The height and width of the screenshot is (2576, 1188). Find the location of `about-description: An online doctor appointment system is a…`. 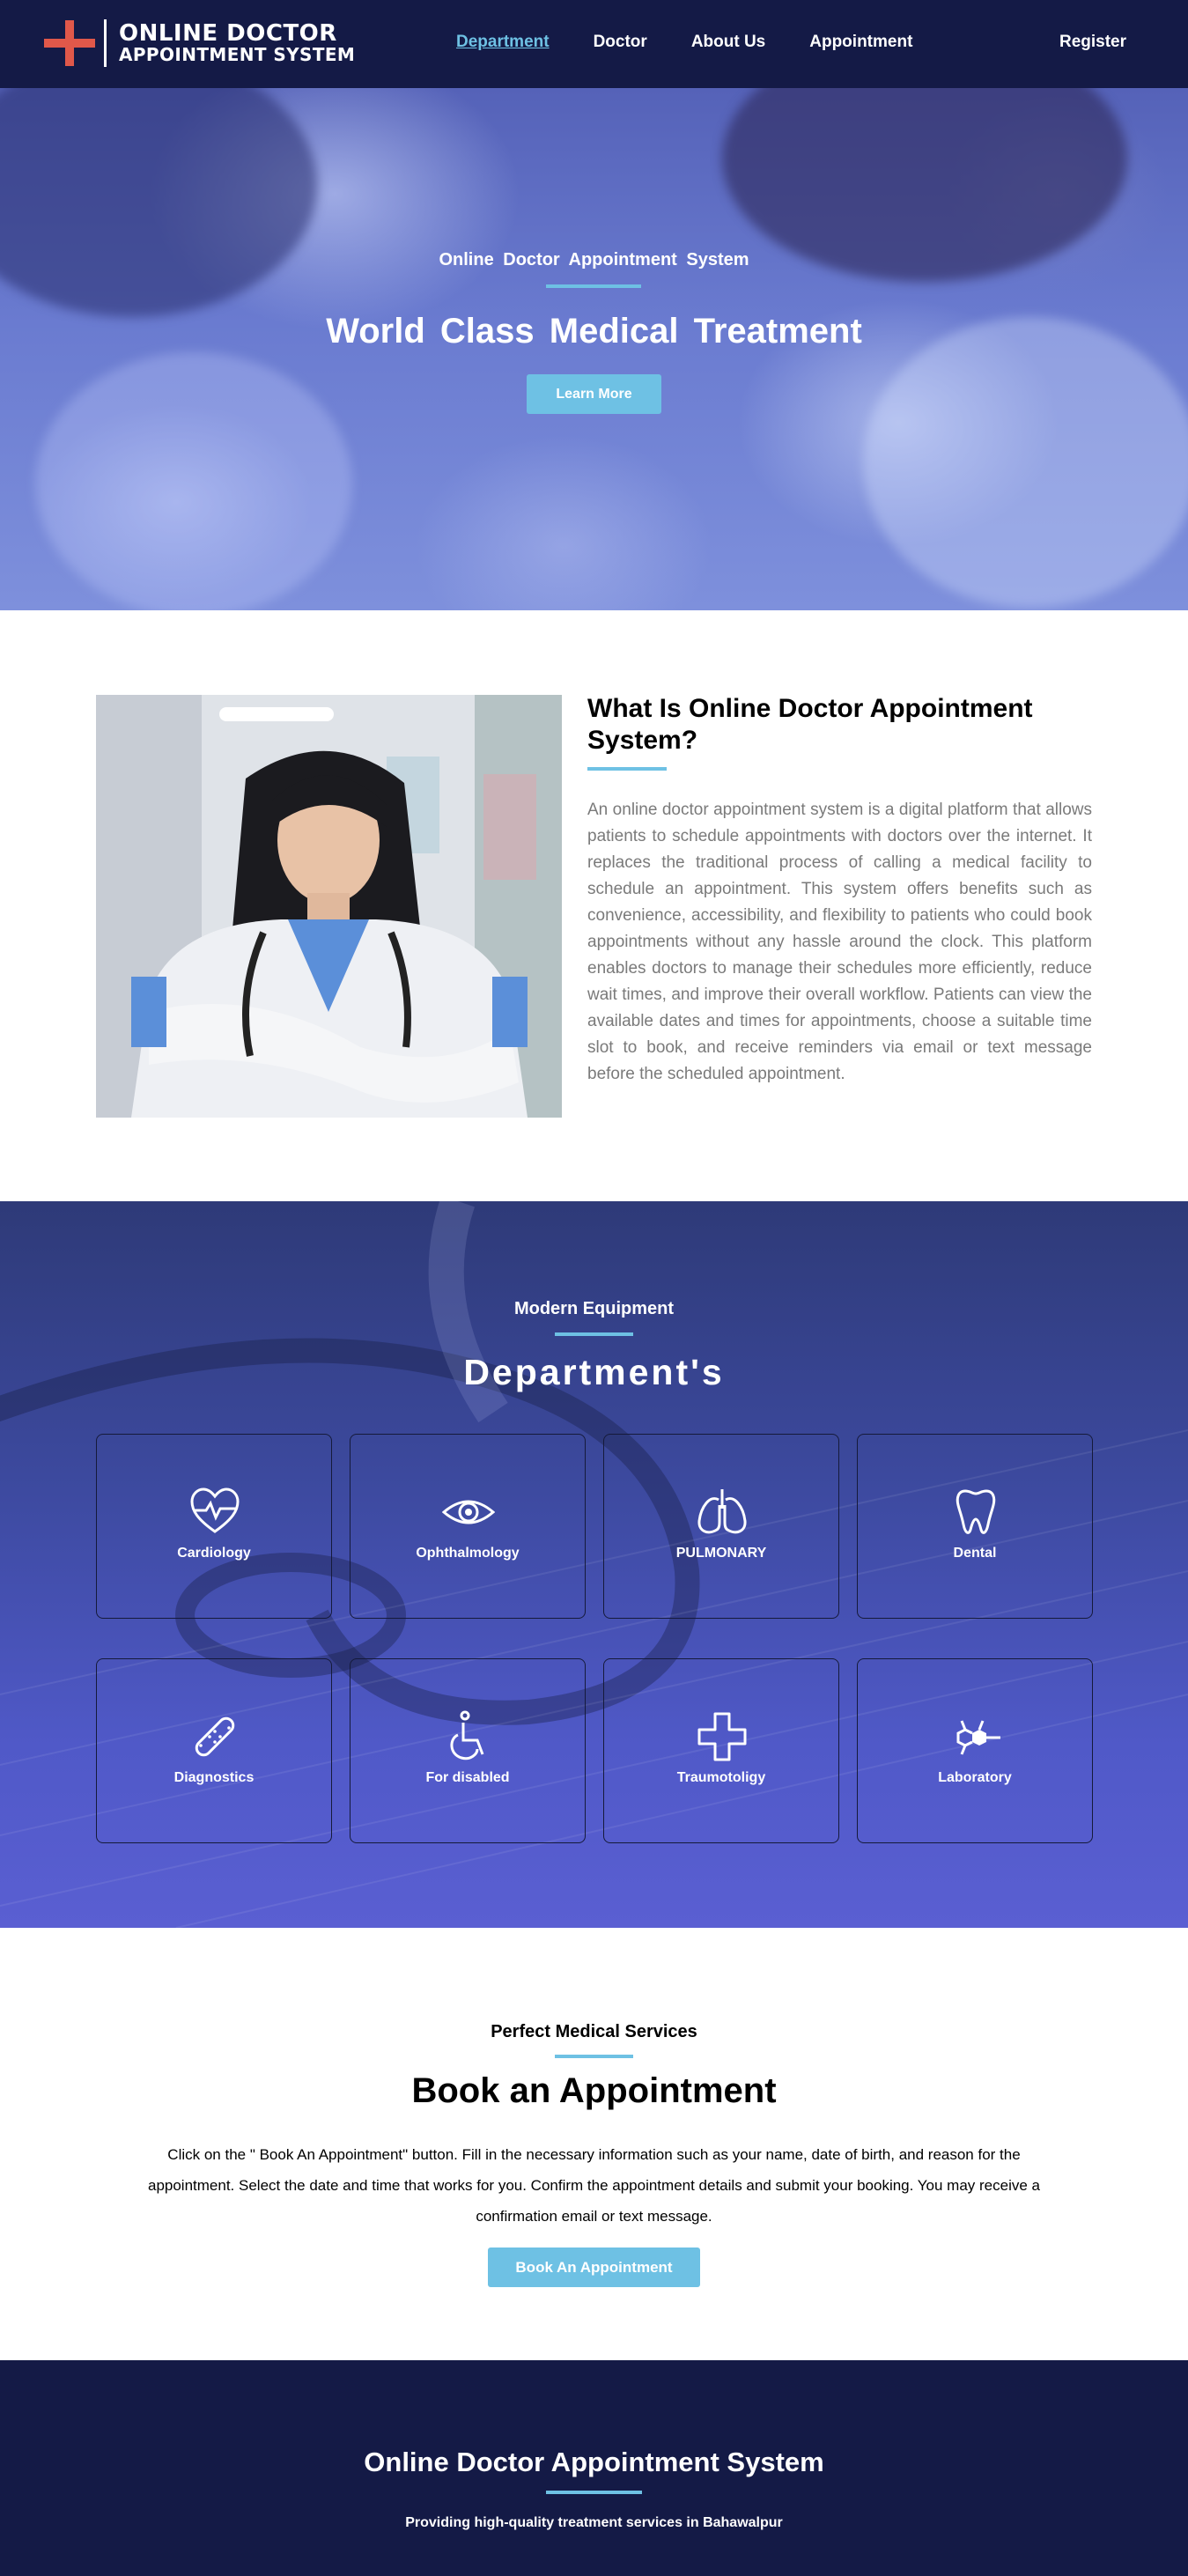

about-description: An online doctor appointment system is a… is located at coordinates (840, 942).